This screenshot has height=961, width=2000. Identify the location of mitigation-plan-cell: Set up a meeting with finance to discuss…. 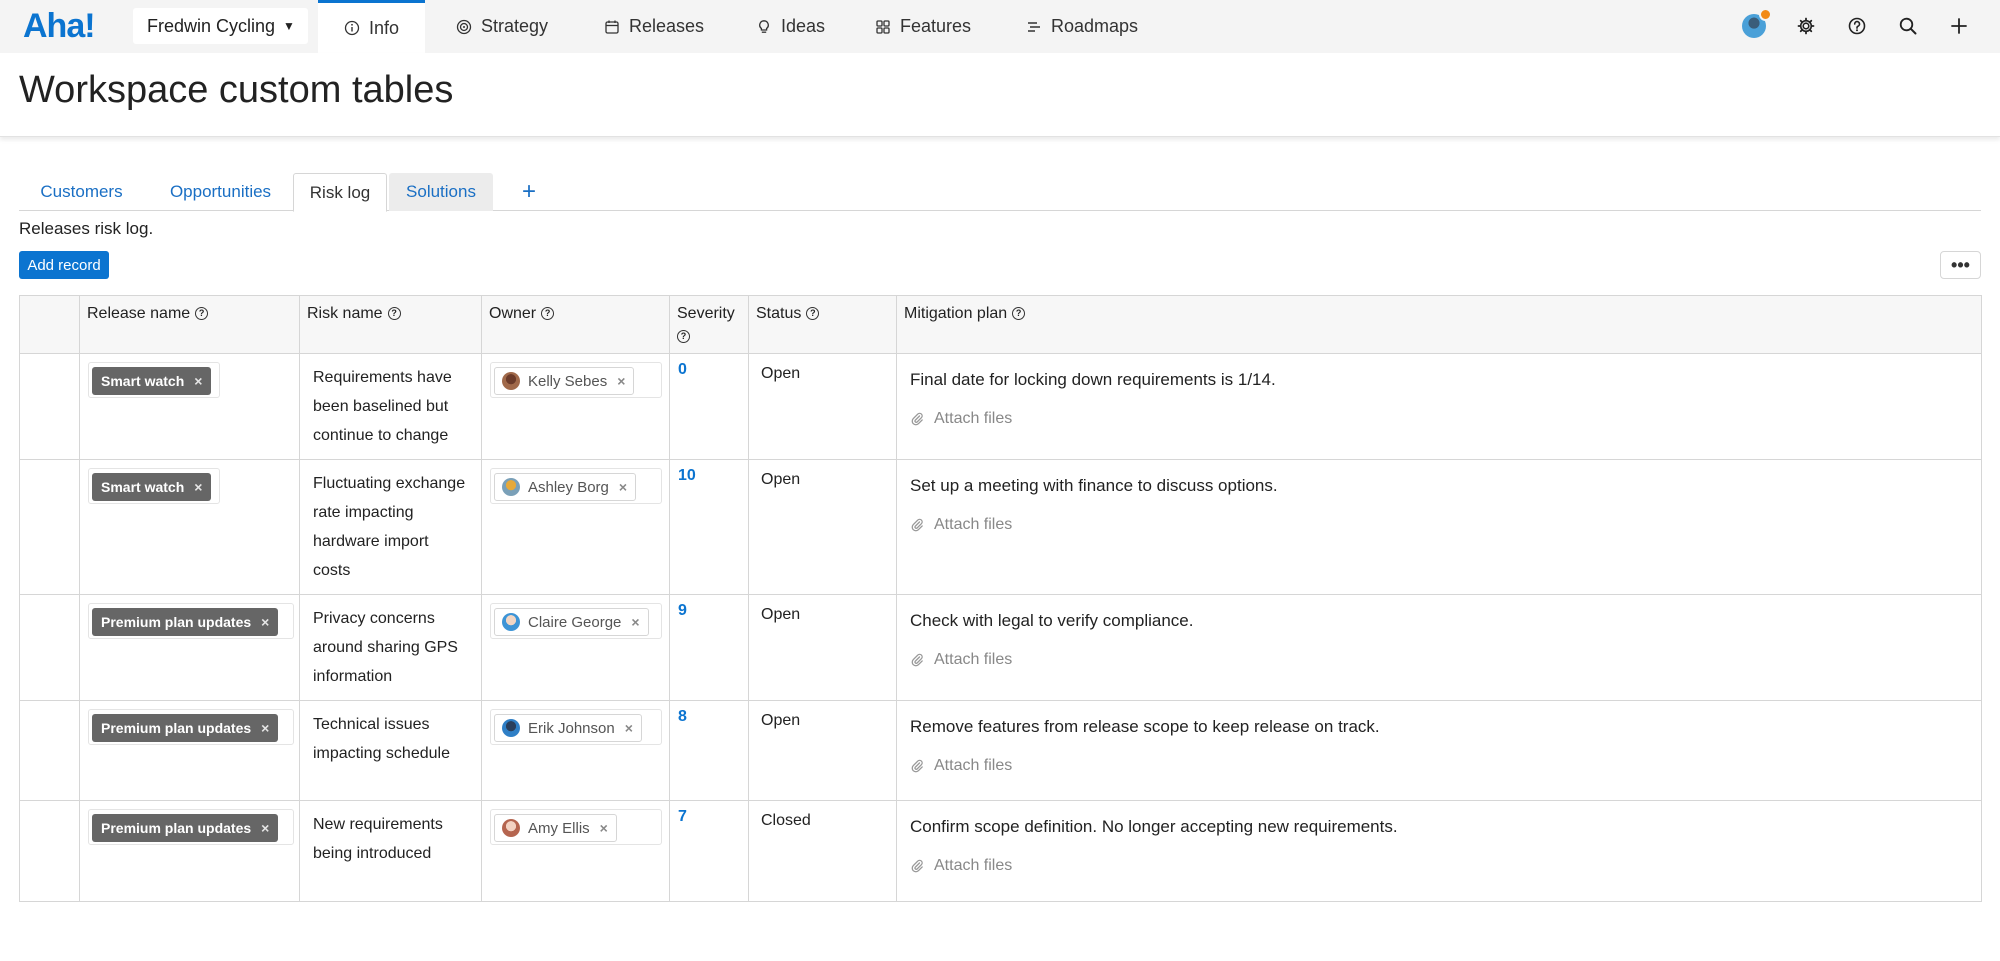
(1439, 527).